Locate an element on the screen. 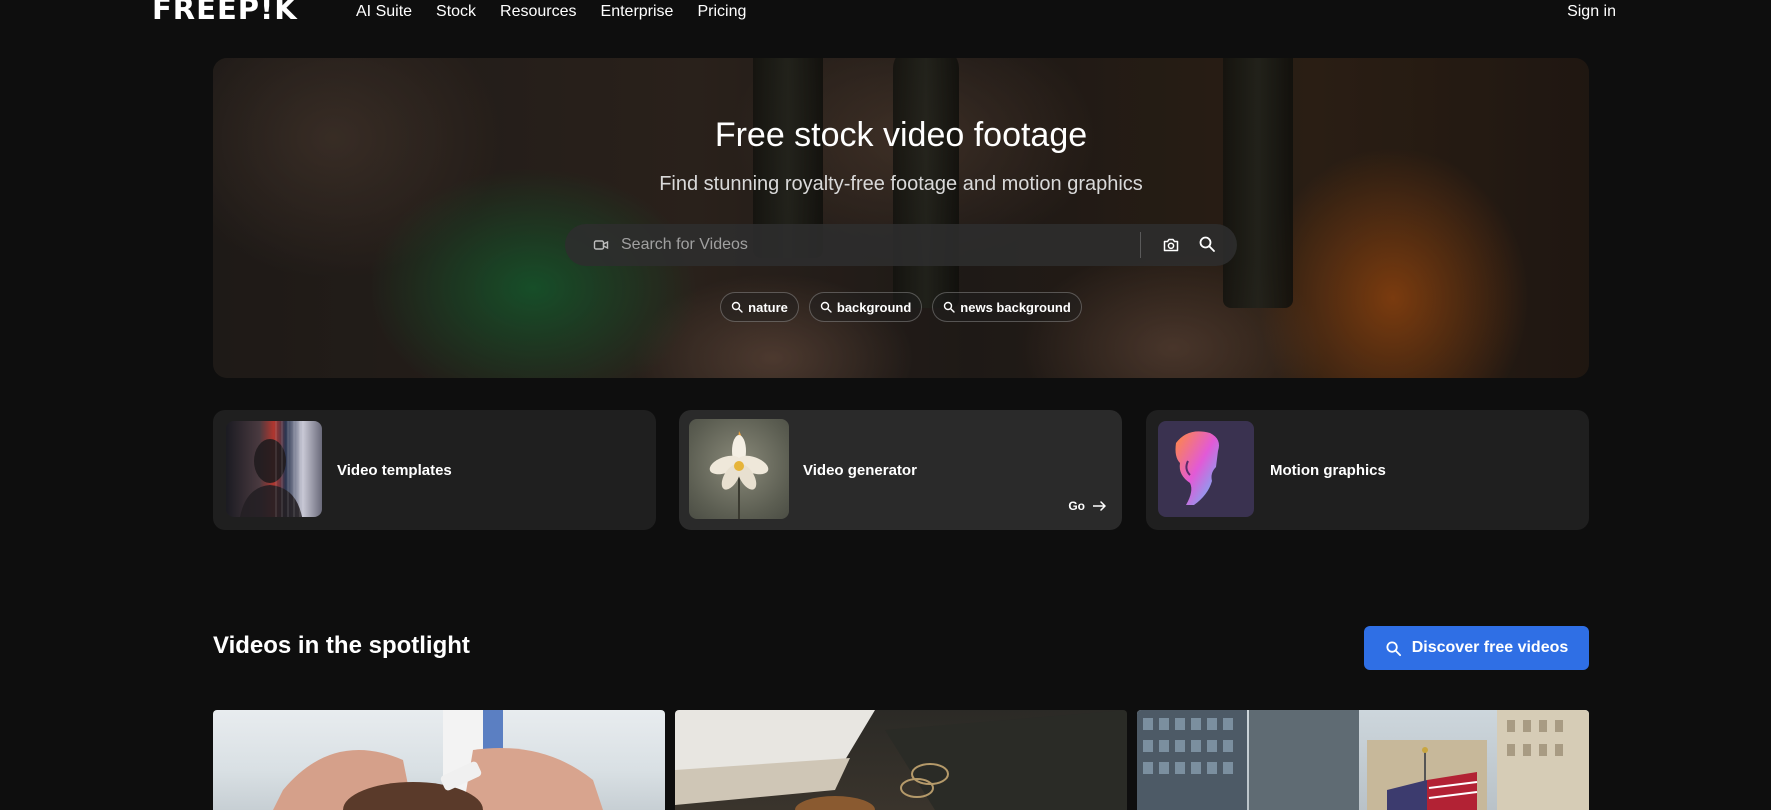 The height and width of the screenshot is (810, 1771). flower-image-icon is located at coordinates (739, 475).